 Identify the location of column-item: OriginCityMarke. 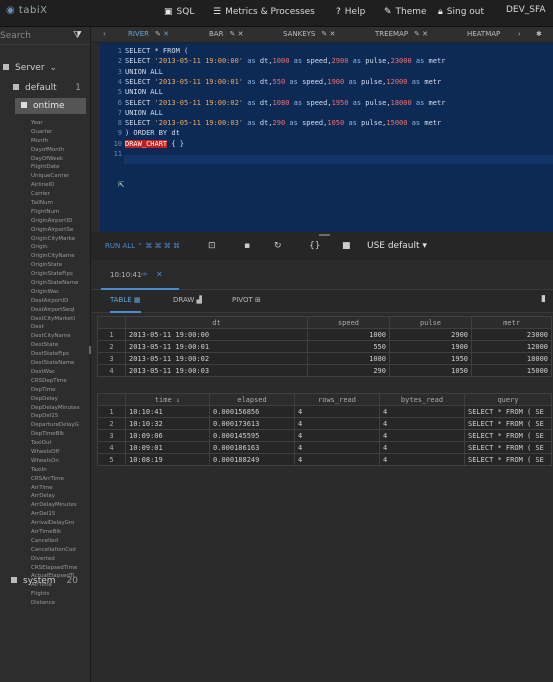
(60, 239).